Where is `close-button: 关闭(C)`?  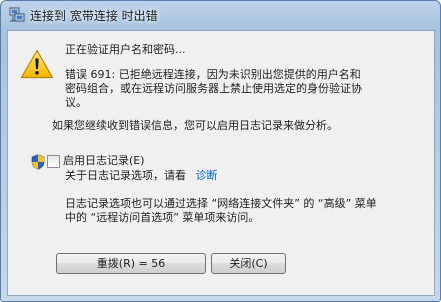 close-button: 关闭(C) is located at coordinates (248, 263).